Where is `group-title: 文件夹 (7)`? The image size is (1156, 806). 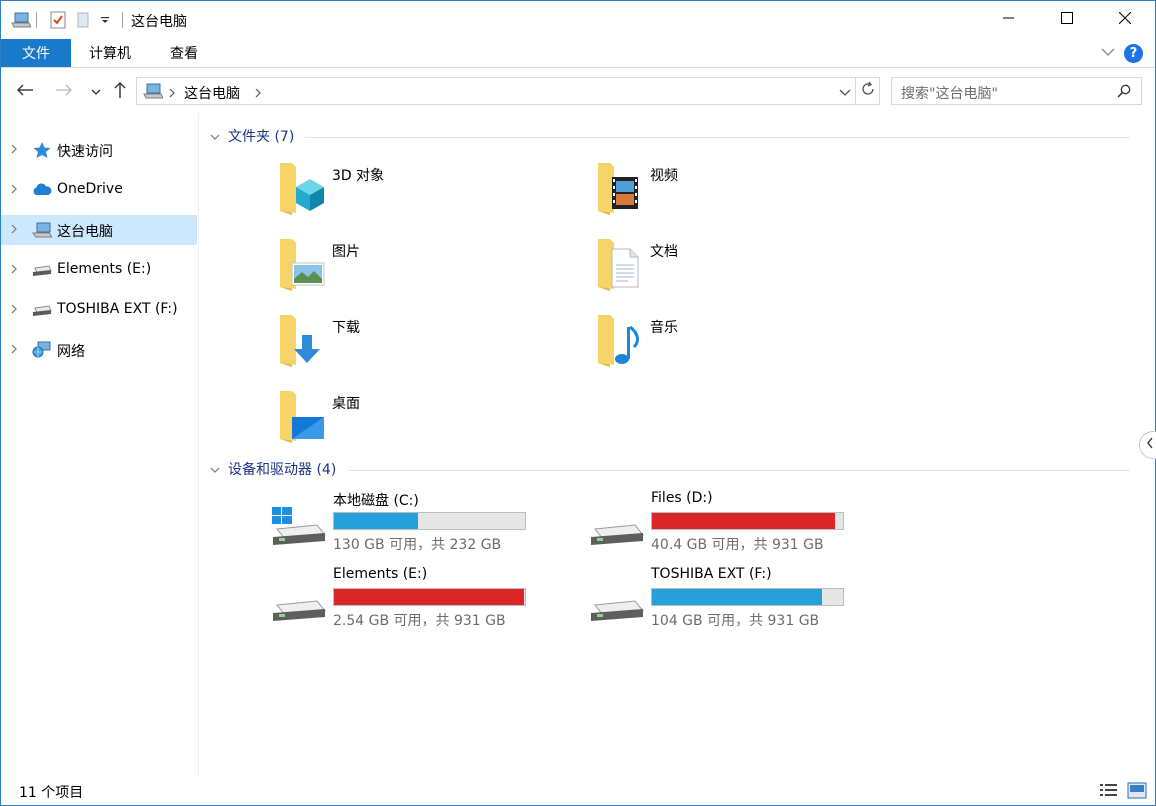
group-title: 文件夹 (7) is located at coordinates (261, 137).